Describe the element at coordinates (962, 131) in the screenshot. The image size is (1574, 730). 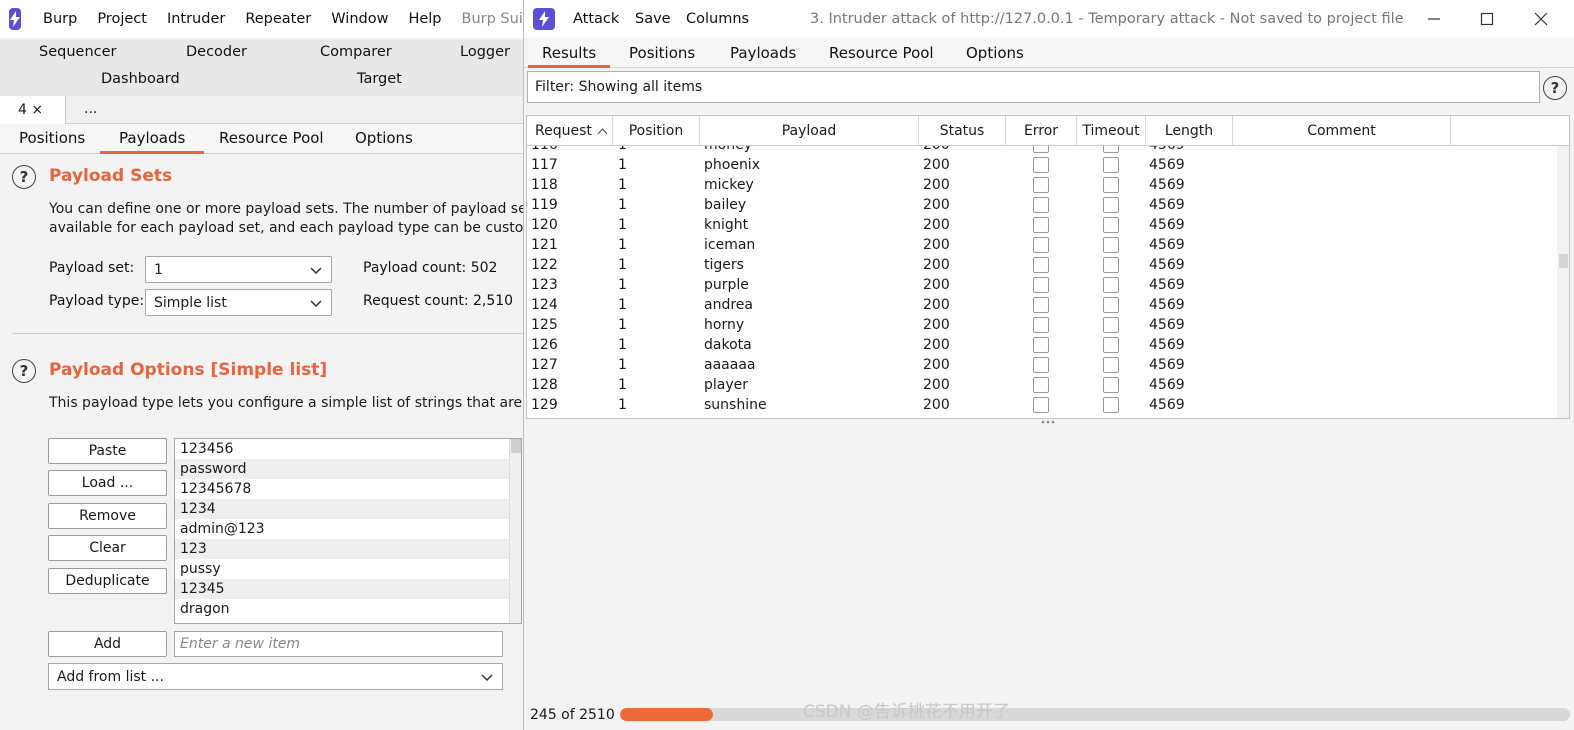
I see `column-status: Status` at that location.